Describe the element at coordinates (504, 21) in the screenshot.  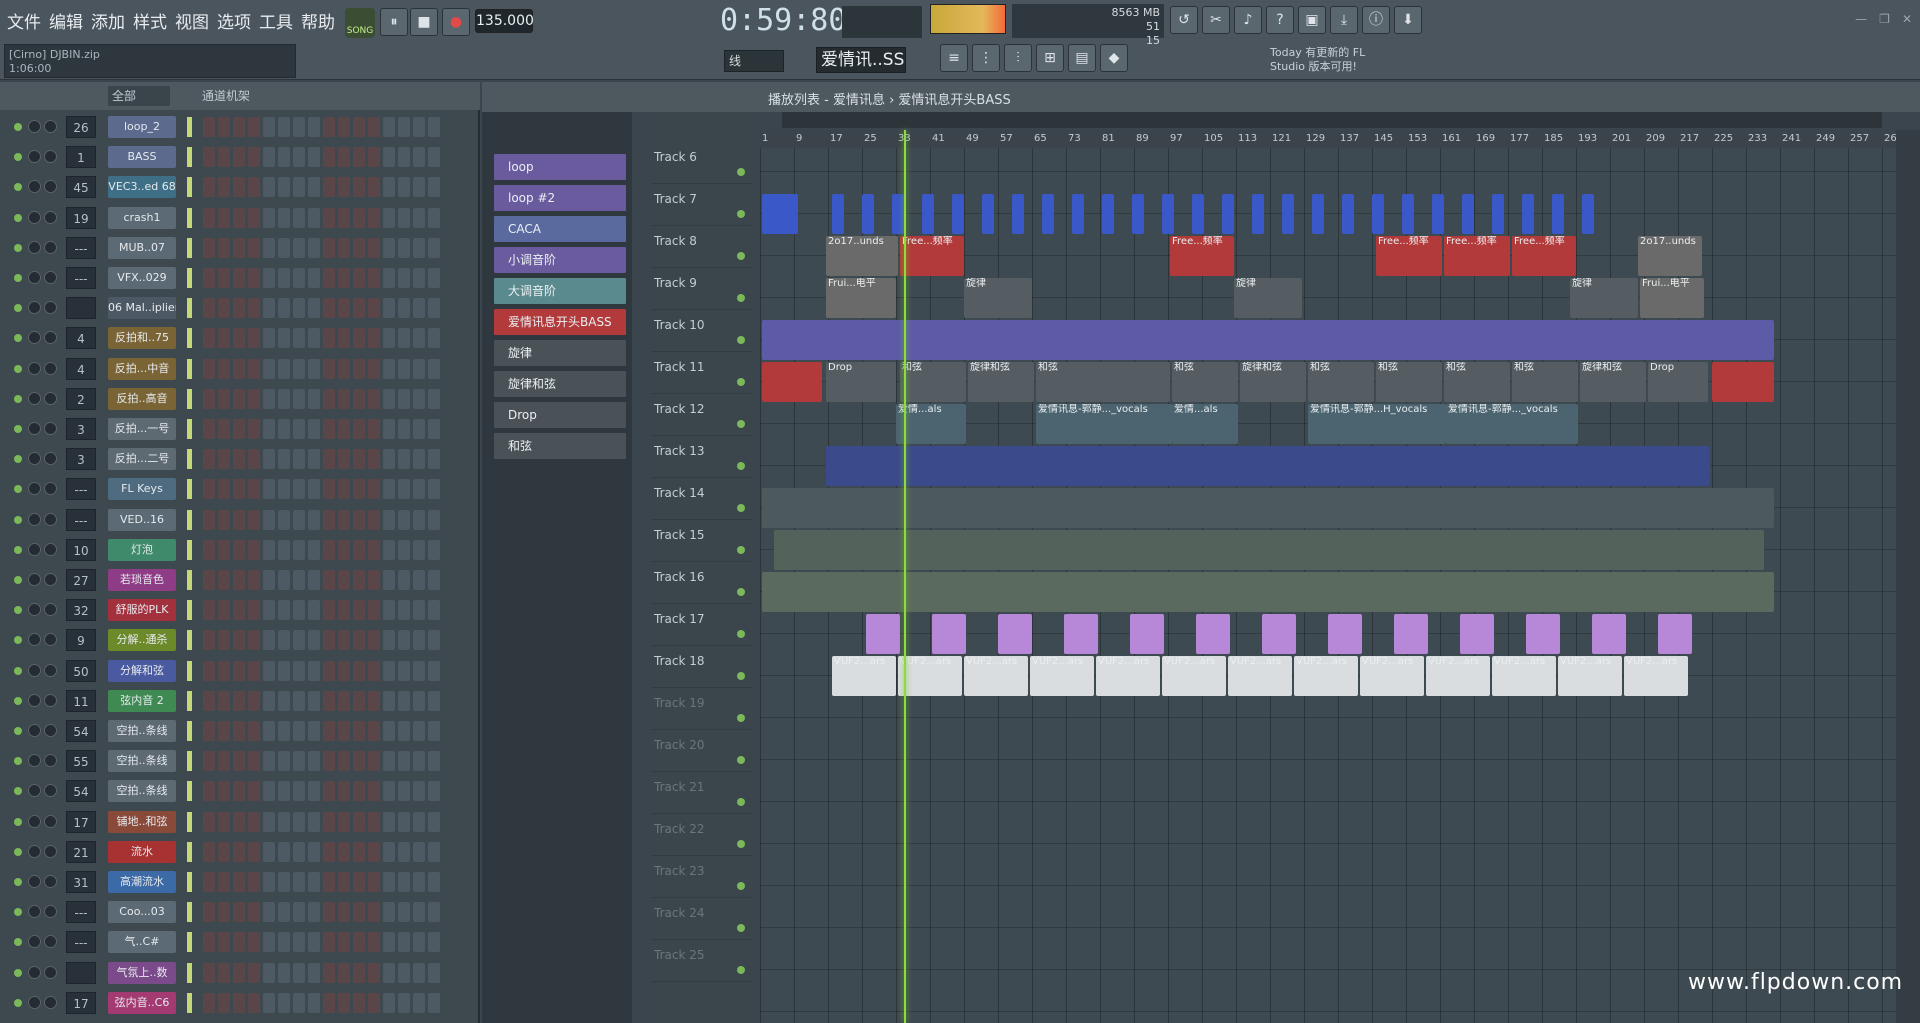
I see `tempo-display: 135.000` at that location.